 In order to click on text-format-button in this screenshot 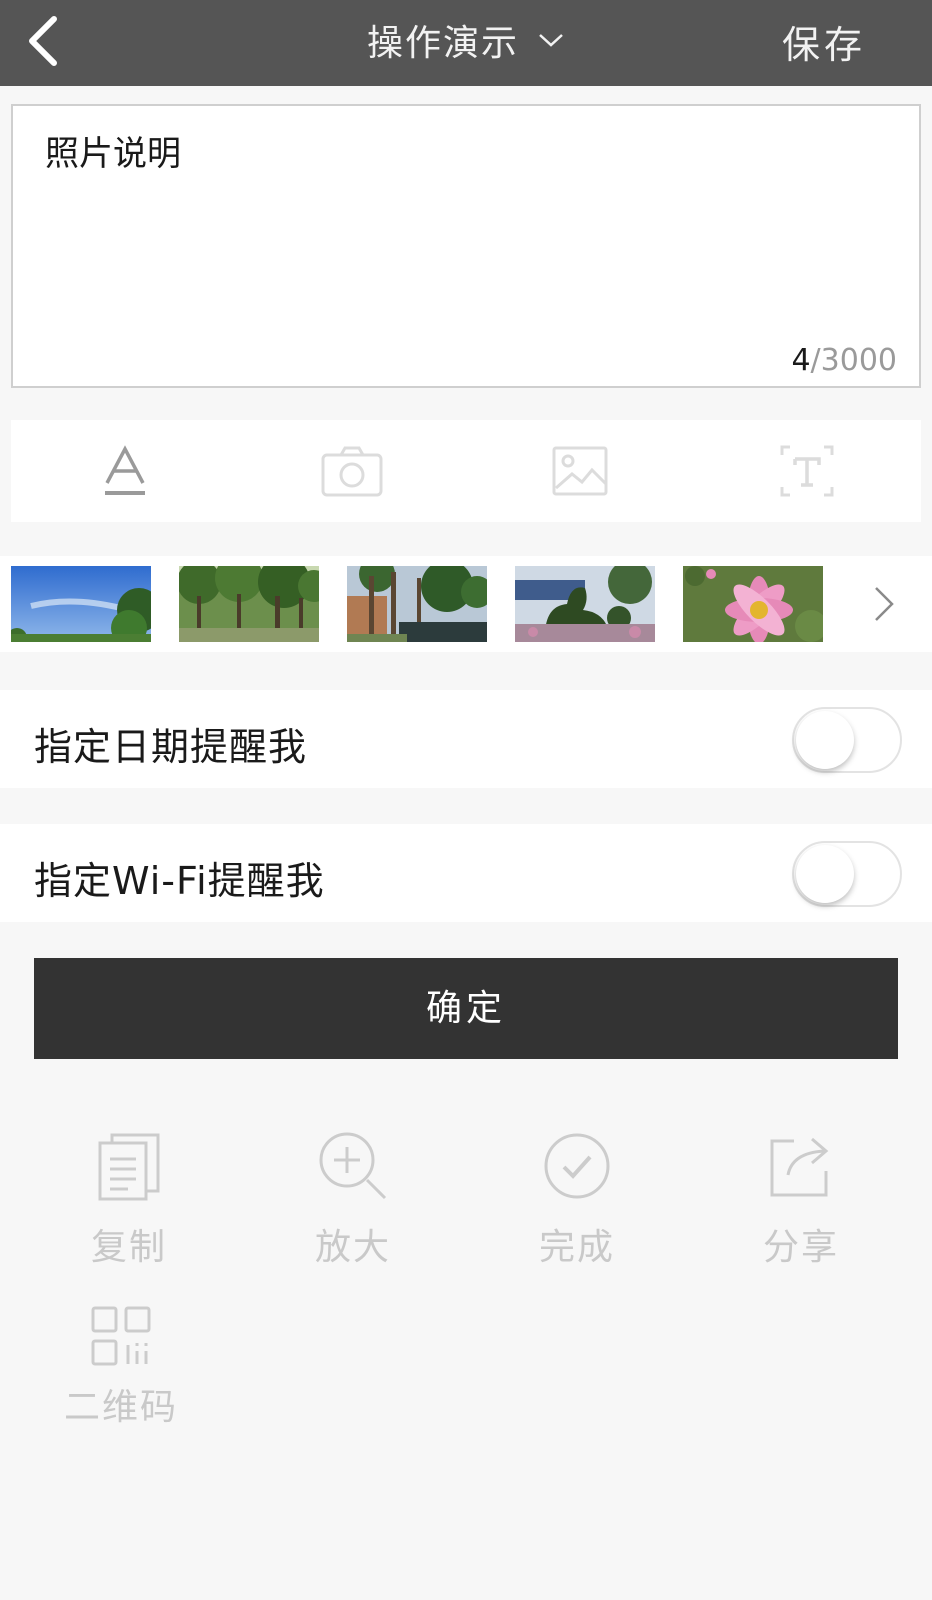, I will do `click(125, 471)`.